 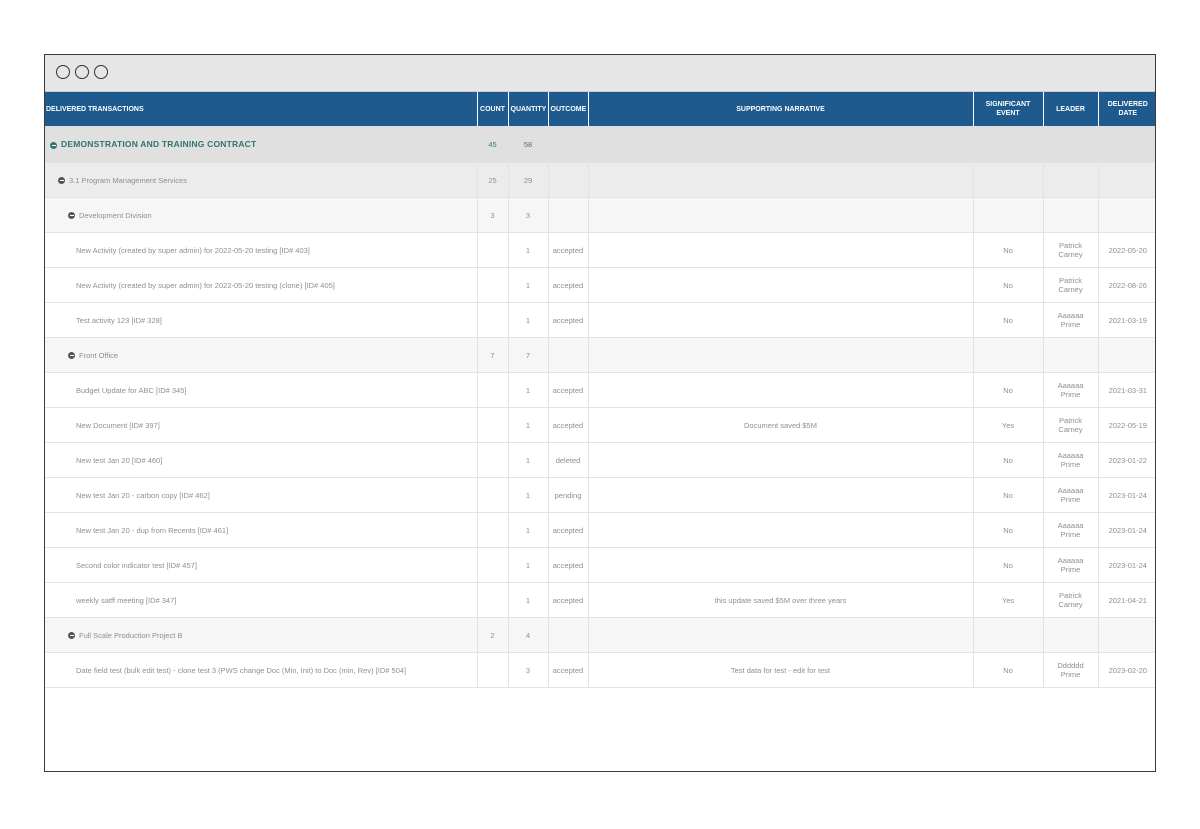 What do you see at coordinates (600, 355) in the screenshot?
I see `division-group-row: Front Office 7 7` at bounding box center [600, 355].